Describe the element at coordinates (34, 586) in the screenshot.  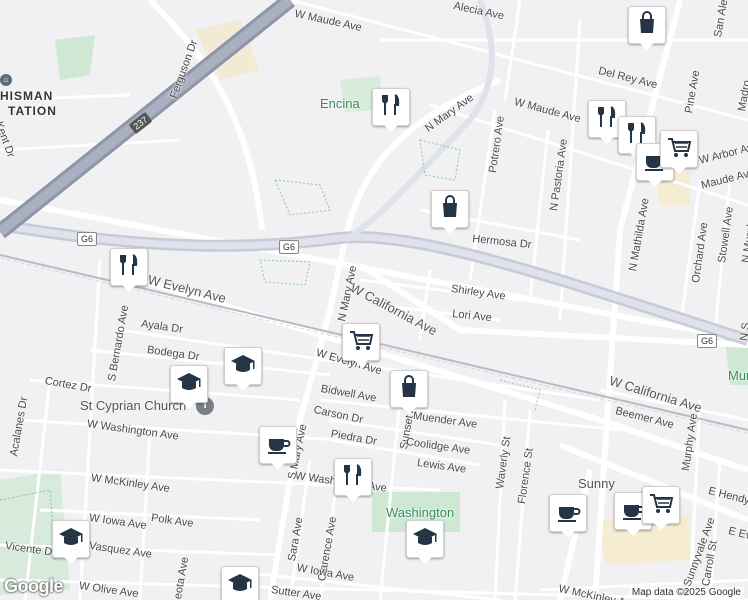
I see `google-logo: Google` at that location.